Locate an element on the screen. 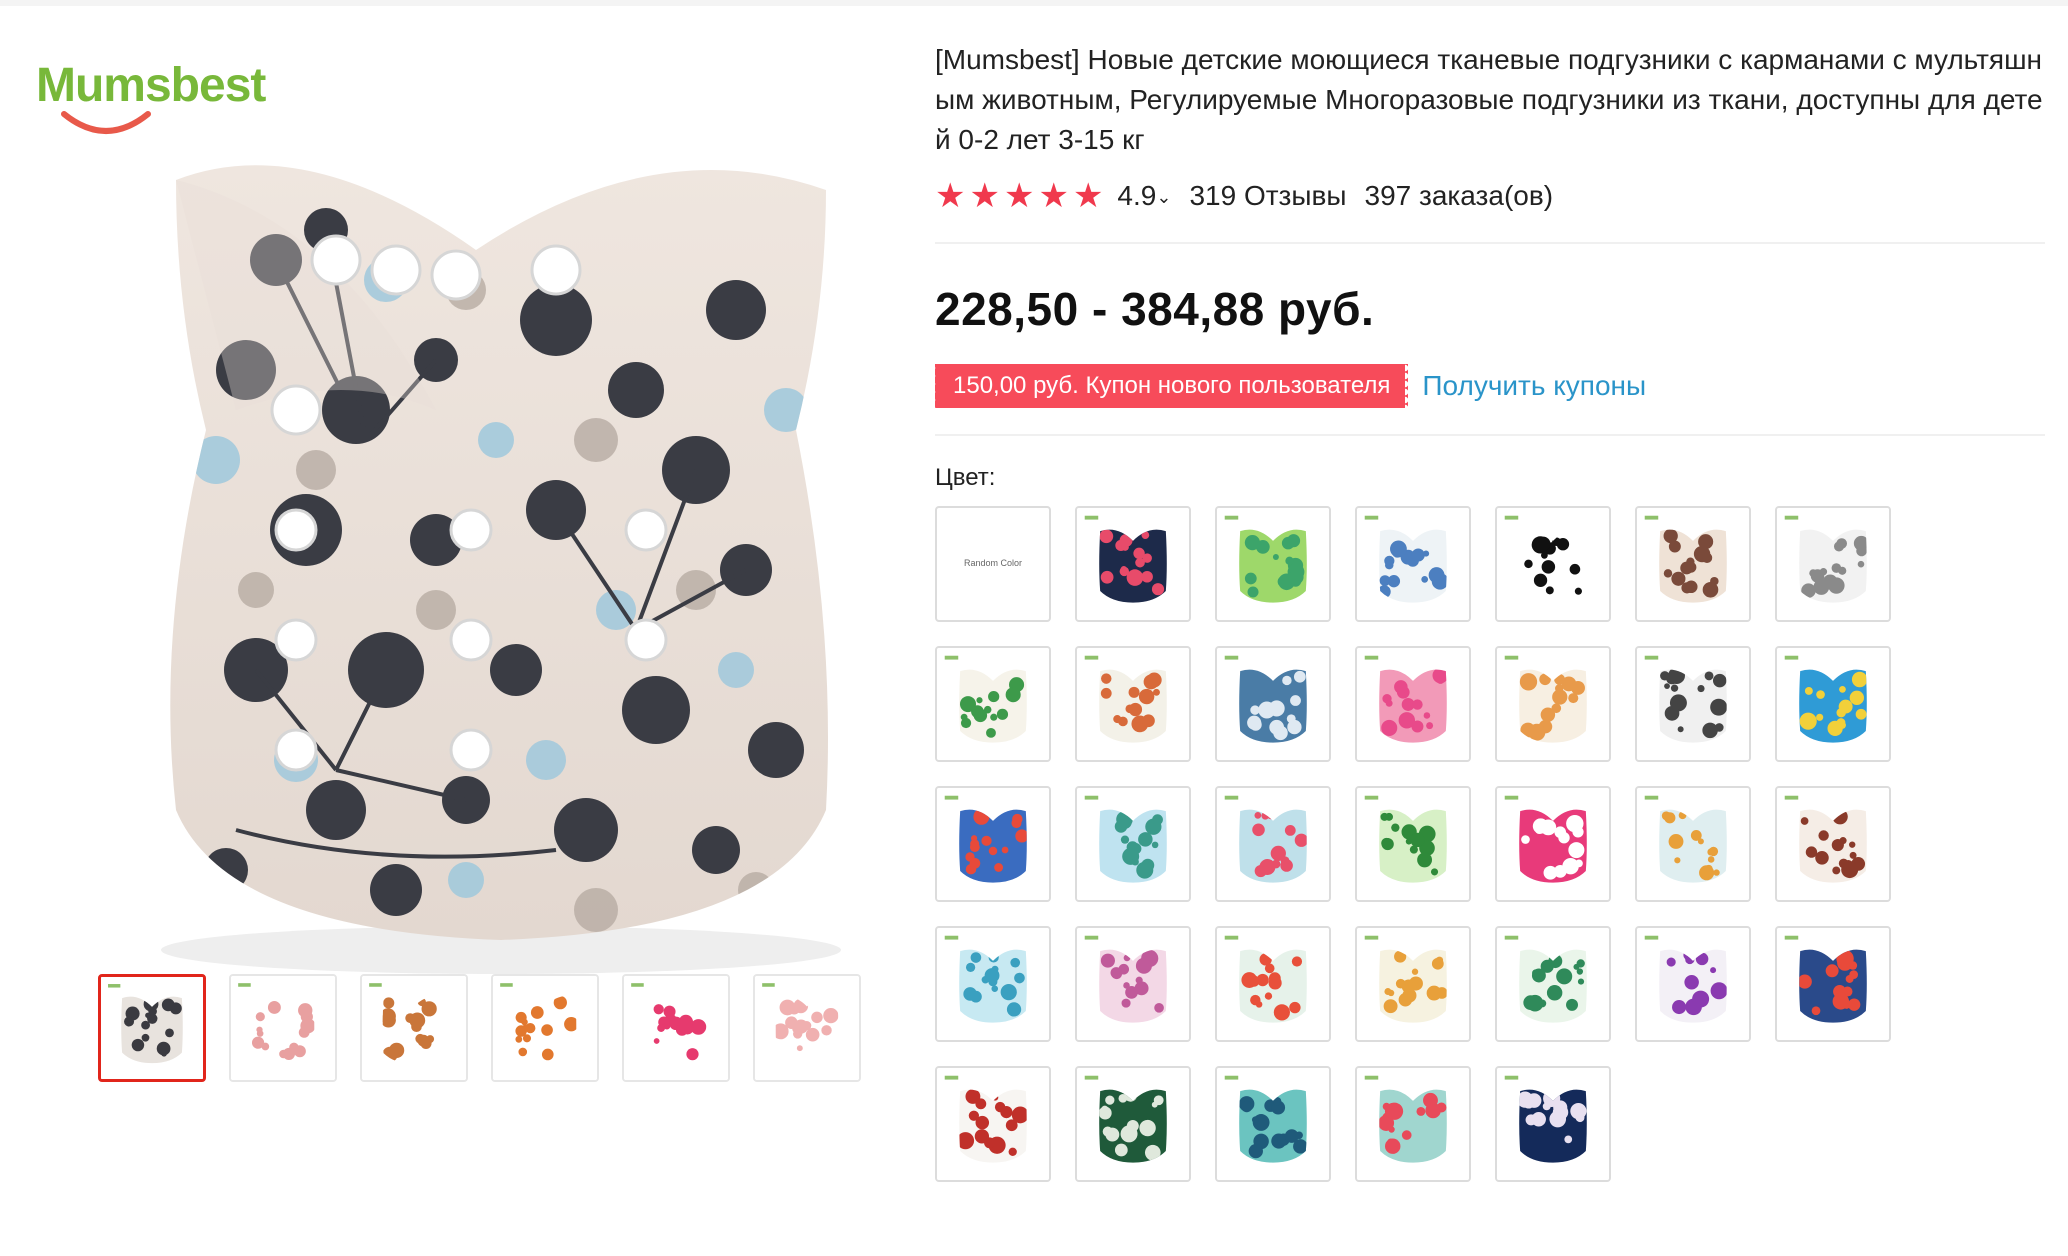 This screenshot has height=1256, width=2068. top-border is located at coordinates (1034, 3).